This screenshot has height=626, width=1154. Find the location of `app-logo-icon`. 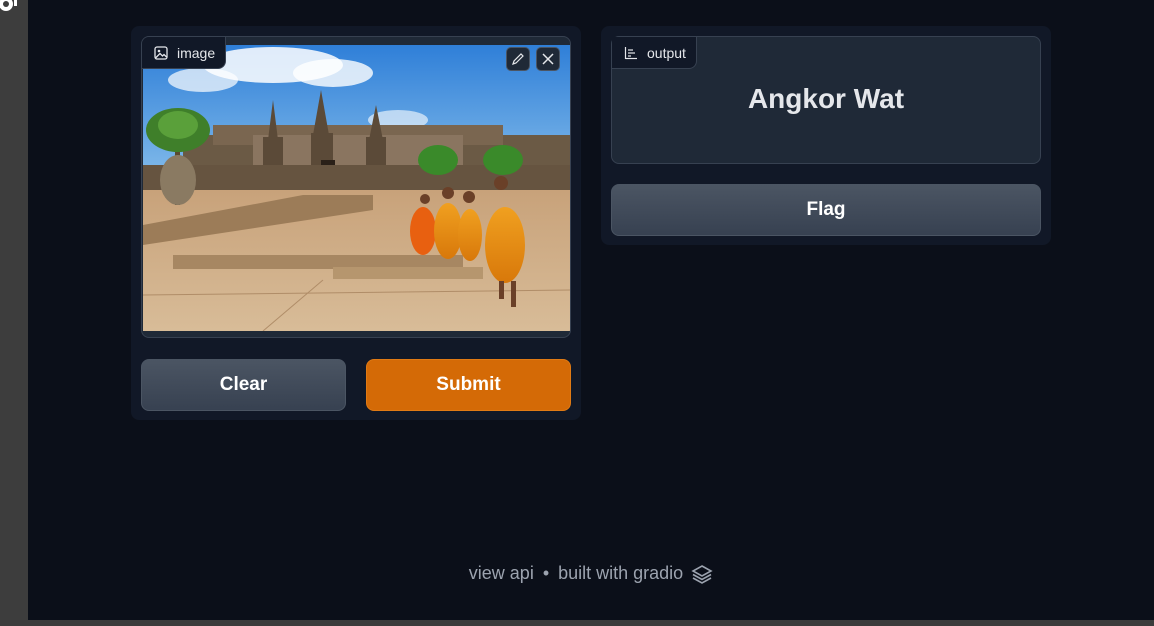

app-logo-icon is located at coordinates (8, 5).